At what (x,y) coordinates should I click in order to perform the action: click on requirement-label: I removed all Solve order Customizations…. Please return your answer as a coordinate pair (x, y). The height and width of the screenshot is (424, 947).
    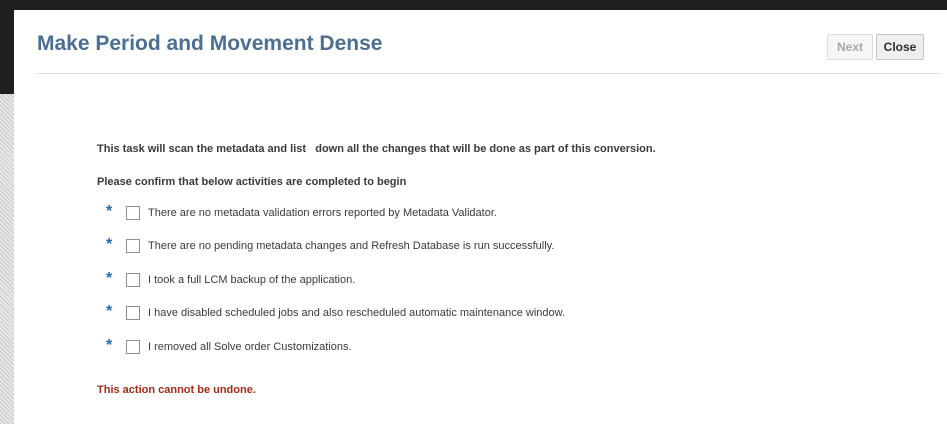
    Looking at the image, I should click on (250, 347).